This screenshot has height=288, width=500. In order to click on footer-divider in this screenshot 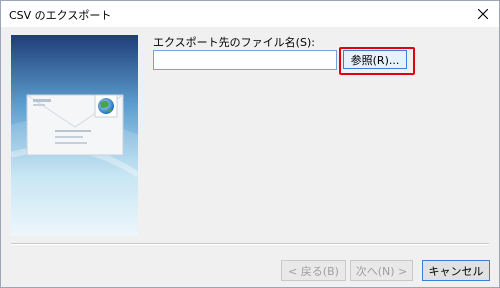, I will do `click(250, 244)`.